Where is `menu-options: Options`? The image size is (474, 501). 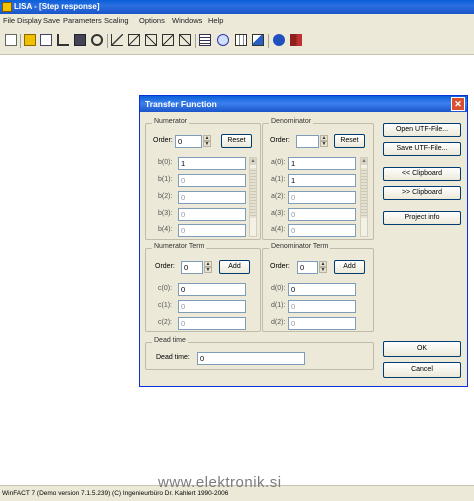 menu-options: Options is located at coordinates (152, 21).